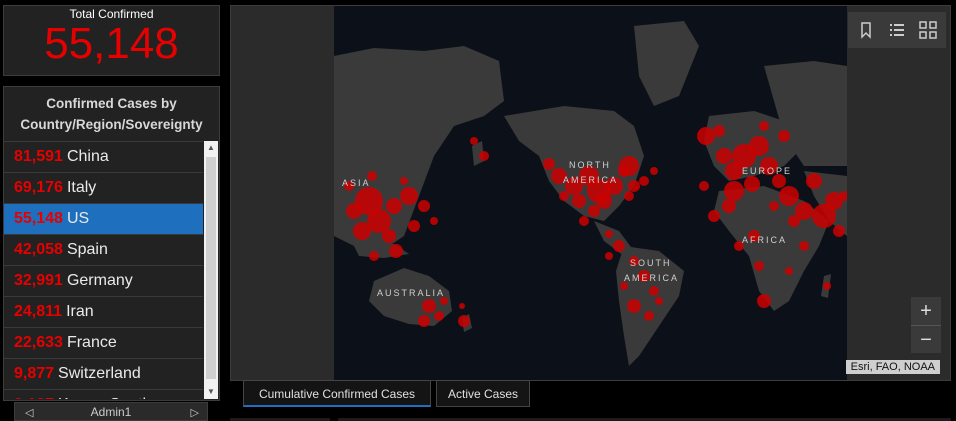  What do you see at coordinates (104, 397) in the screenshot?
I see `list-item-name: Korea, South` at bounding box center [104, 397].